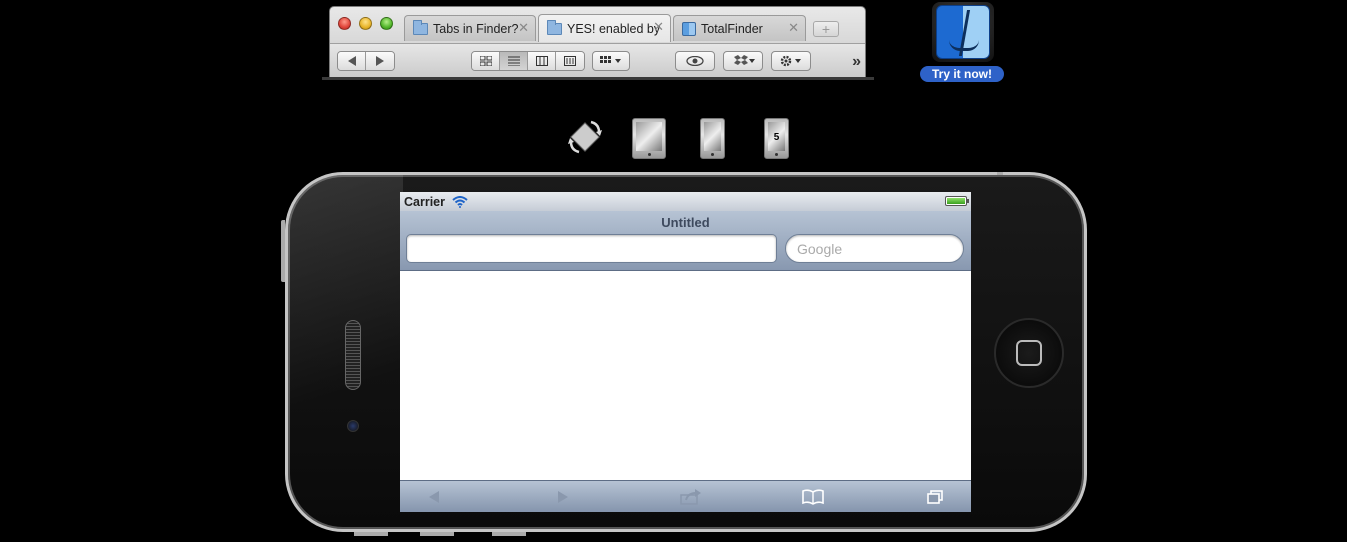 Image resolution: width=1347 pixels, height=542 pixels. I want to click on view-mode-control, so click(528, 61).